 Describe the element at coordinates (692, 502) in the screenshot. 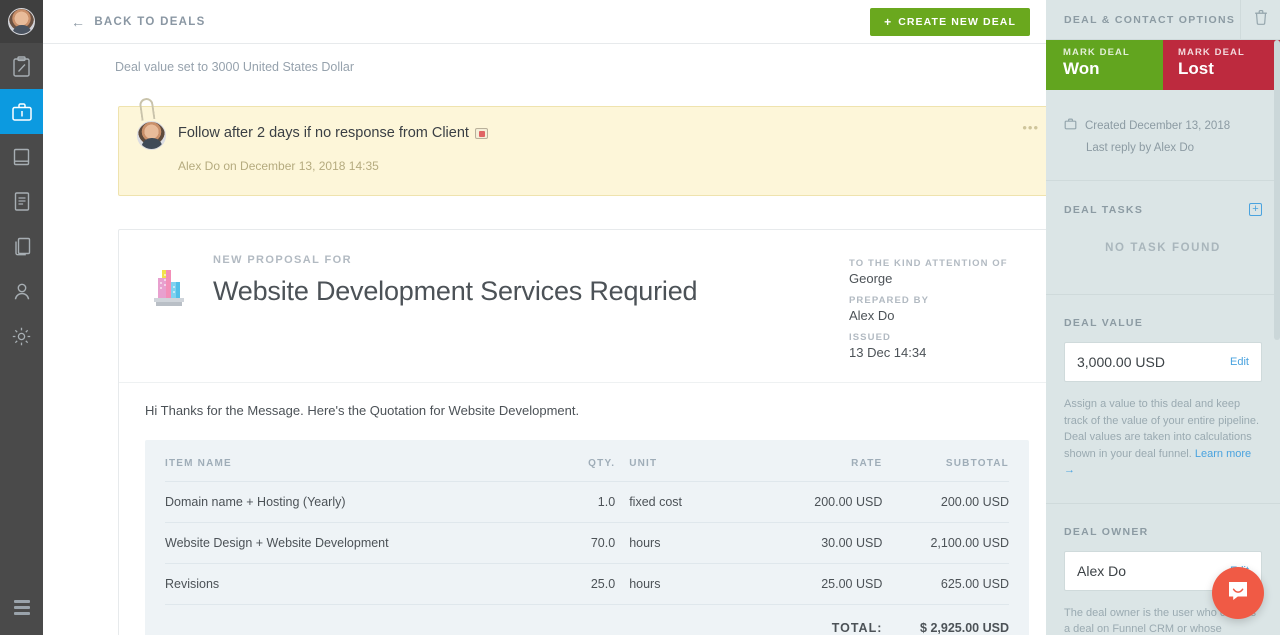

I see `cell-unit: fixed cost` at that location.